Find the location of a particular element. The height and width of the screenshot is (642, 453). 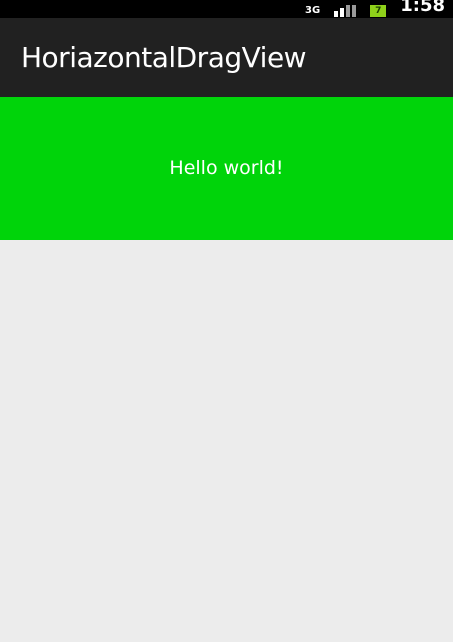

network-type-icon: 3G is located at coordinates (313, 10).